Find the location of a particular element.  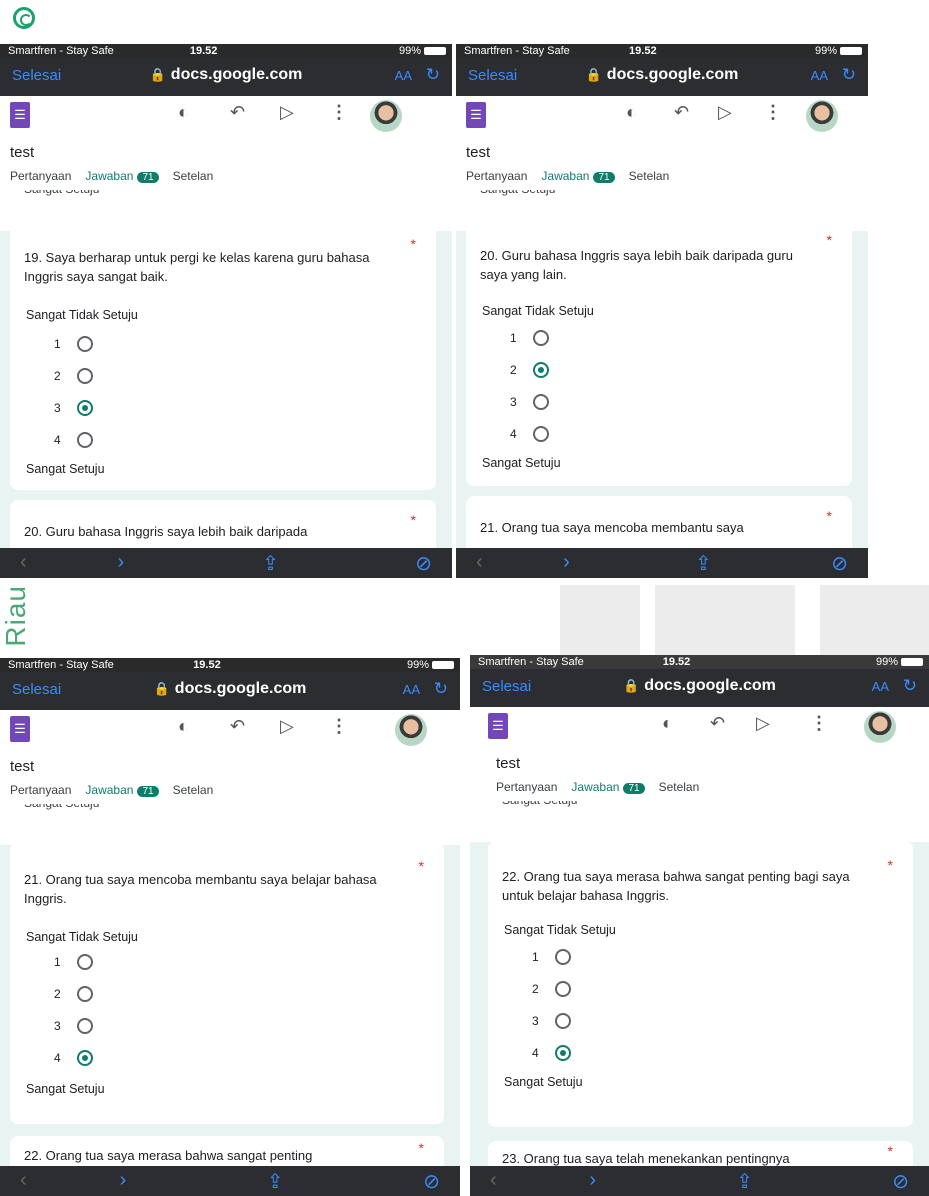

tab-responses-label: Jawaban is located at coordinates (109, 790).